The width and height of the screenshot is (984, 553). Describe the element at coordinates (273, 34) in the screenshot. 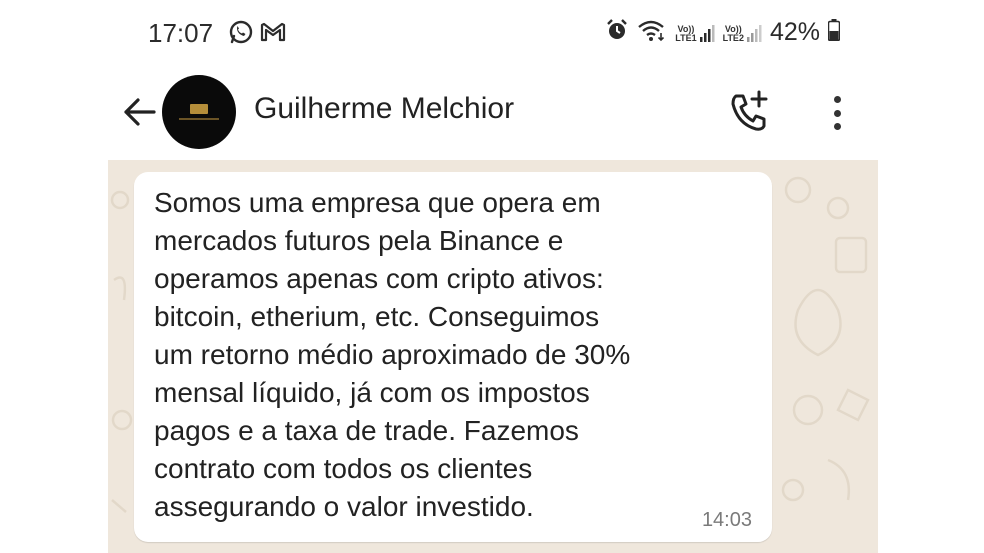

I see `gmail-icon` at that location.